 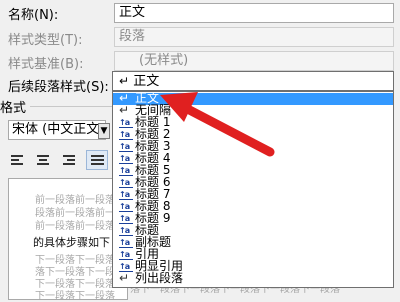 What do you see at coordinates (43, 160) in the screenshot?
I see `align-center-icon` at bounding box center [43, 160].